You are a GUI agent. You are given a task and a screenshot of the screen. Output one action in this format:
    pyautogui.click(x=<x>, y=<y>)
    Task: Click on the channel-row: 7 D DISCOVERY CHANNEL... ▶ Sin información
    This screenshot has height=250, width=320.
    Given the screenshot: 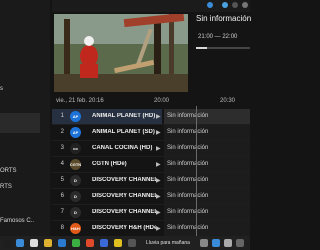 What is the action you would take?
    pyautogui.click(x=151, y=213)
    